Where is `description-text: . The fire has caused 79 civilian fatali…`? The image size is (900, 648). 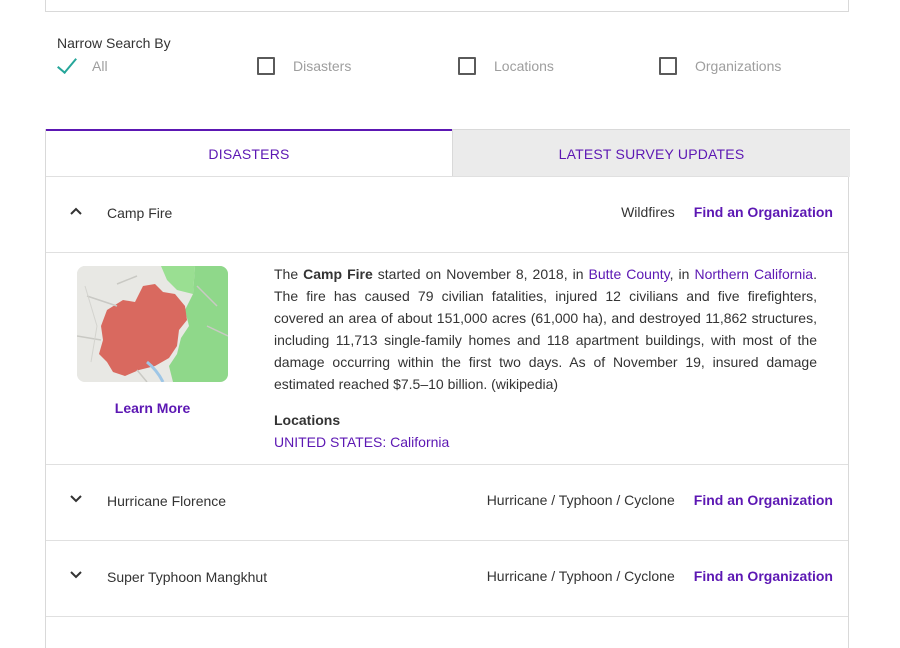
description-text: . The fire has caused 79 civilian fatali… is located at coordinates (545, 329).